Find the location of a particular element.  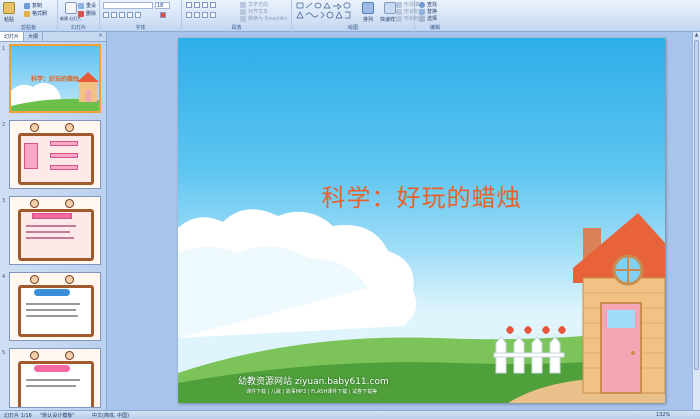

slide-thumbnail-4: 4 is located at coordinates (53, 308).